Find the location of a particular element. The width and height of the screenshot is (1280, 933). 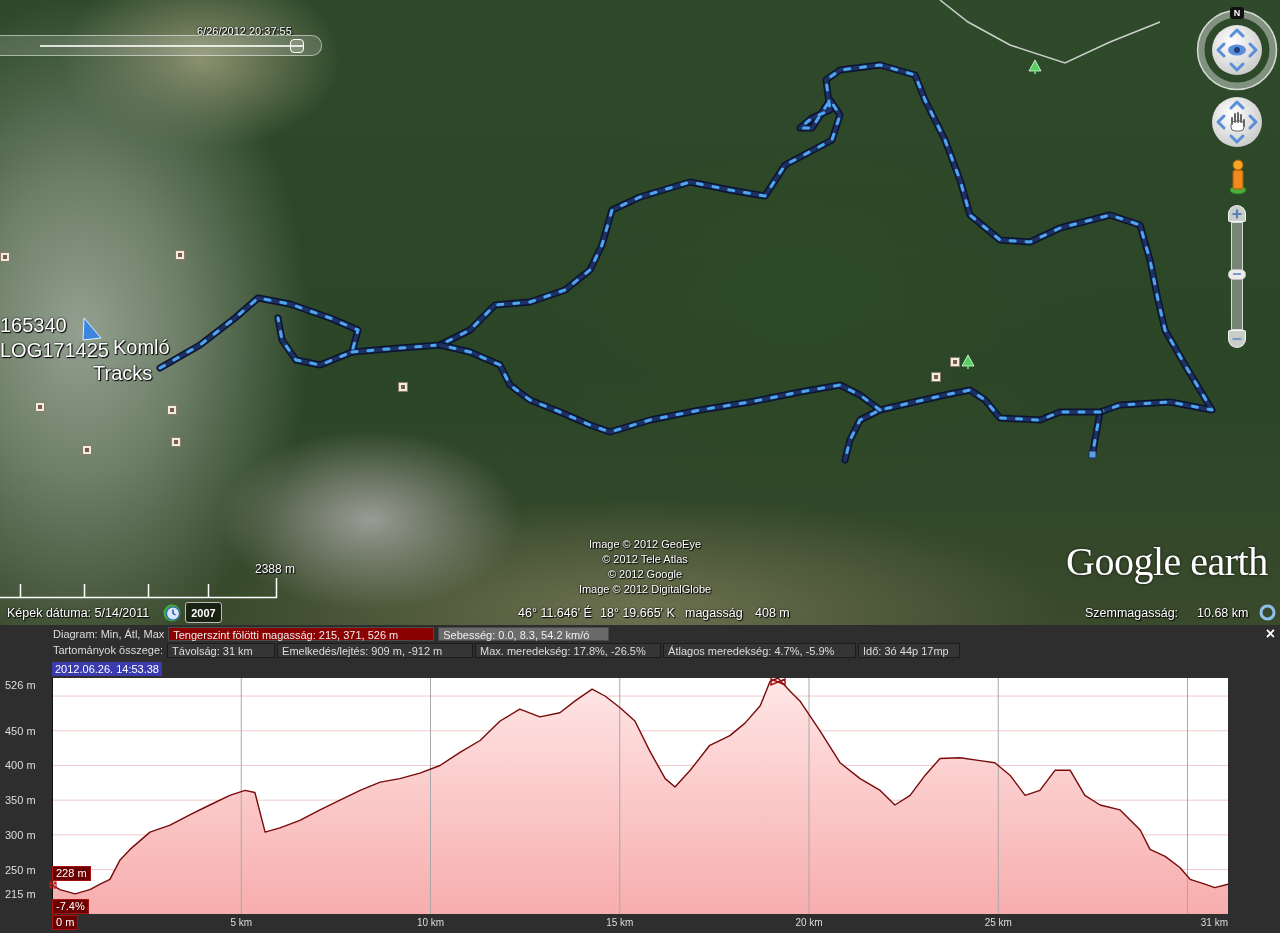

summary-value: Max. meredekség: 17.8%, -26.5% is located at coordinates (568, 650).